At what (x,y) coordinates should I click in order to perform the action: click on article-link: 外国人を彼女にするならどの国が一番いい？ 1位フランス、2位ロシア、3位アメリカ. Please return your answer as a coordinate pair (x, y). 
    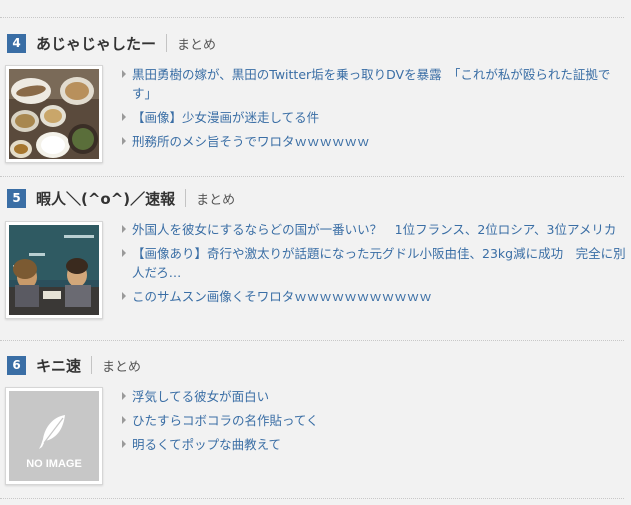
    Looking at the image, I should click on (374, 229).